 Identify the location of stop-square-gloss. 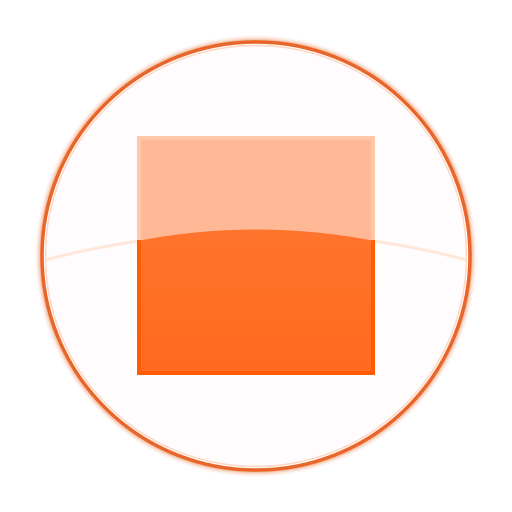
(256, 188).